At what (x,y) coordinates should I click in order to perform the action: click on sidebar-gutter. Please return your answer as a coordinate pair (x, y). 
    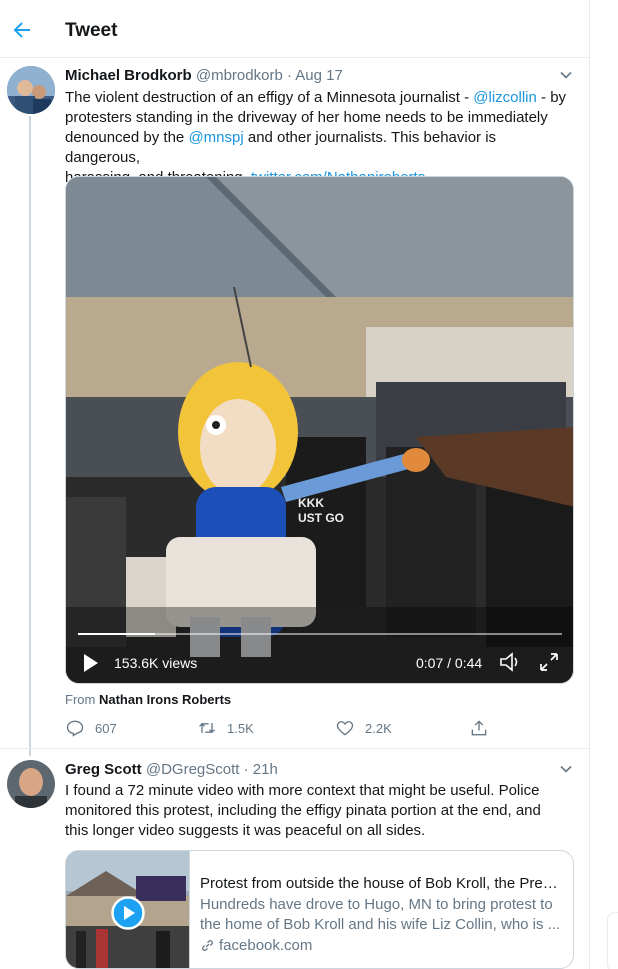
    Looking at the image, I should click on (604, 484).